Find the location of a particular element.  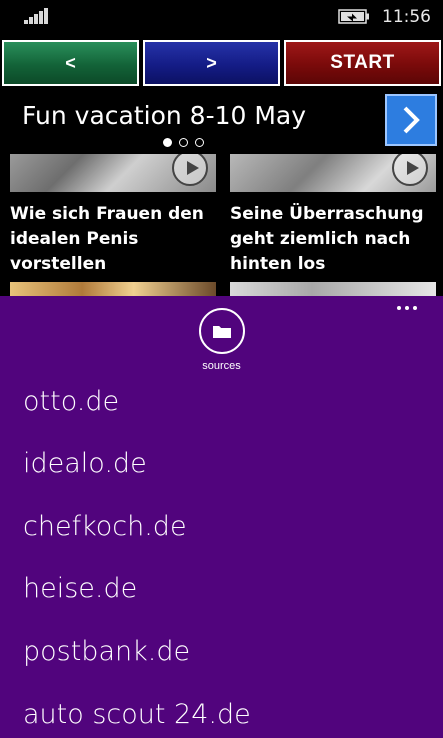

menu-item-postbank: postbank.de is located at coordinates (106, 651).